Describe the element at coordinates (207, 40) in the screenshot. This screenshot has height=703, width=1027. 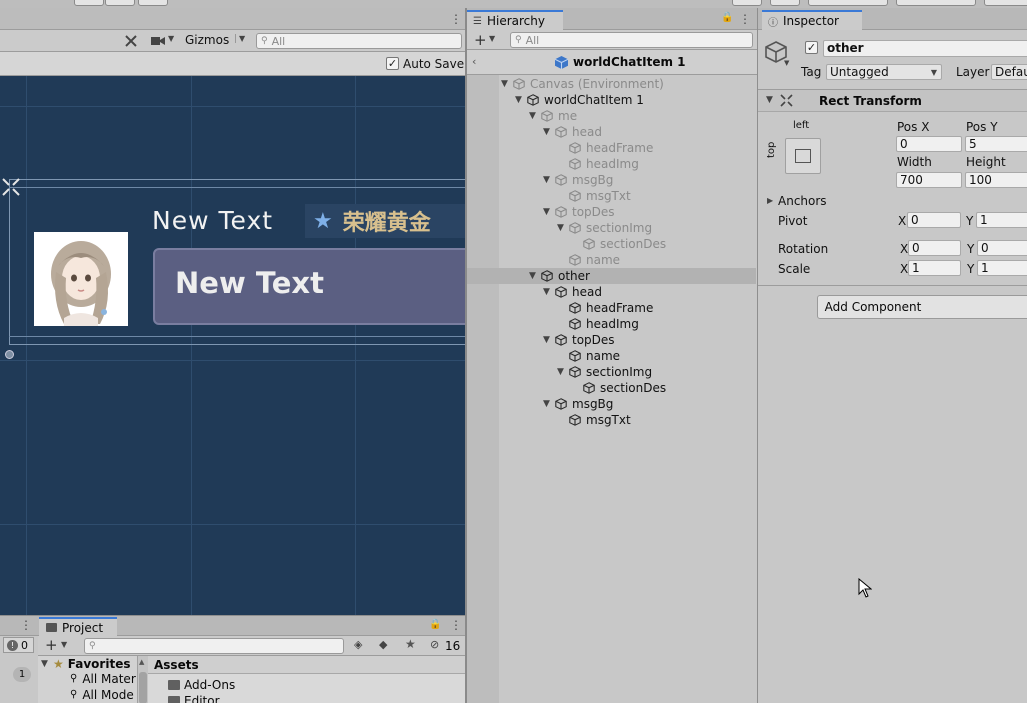
I see `gizmos-button: Gizmos` at that location.